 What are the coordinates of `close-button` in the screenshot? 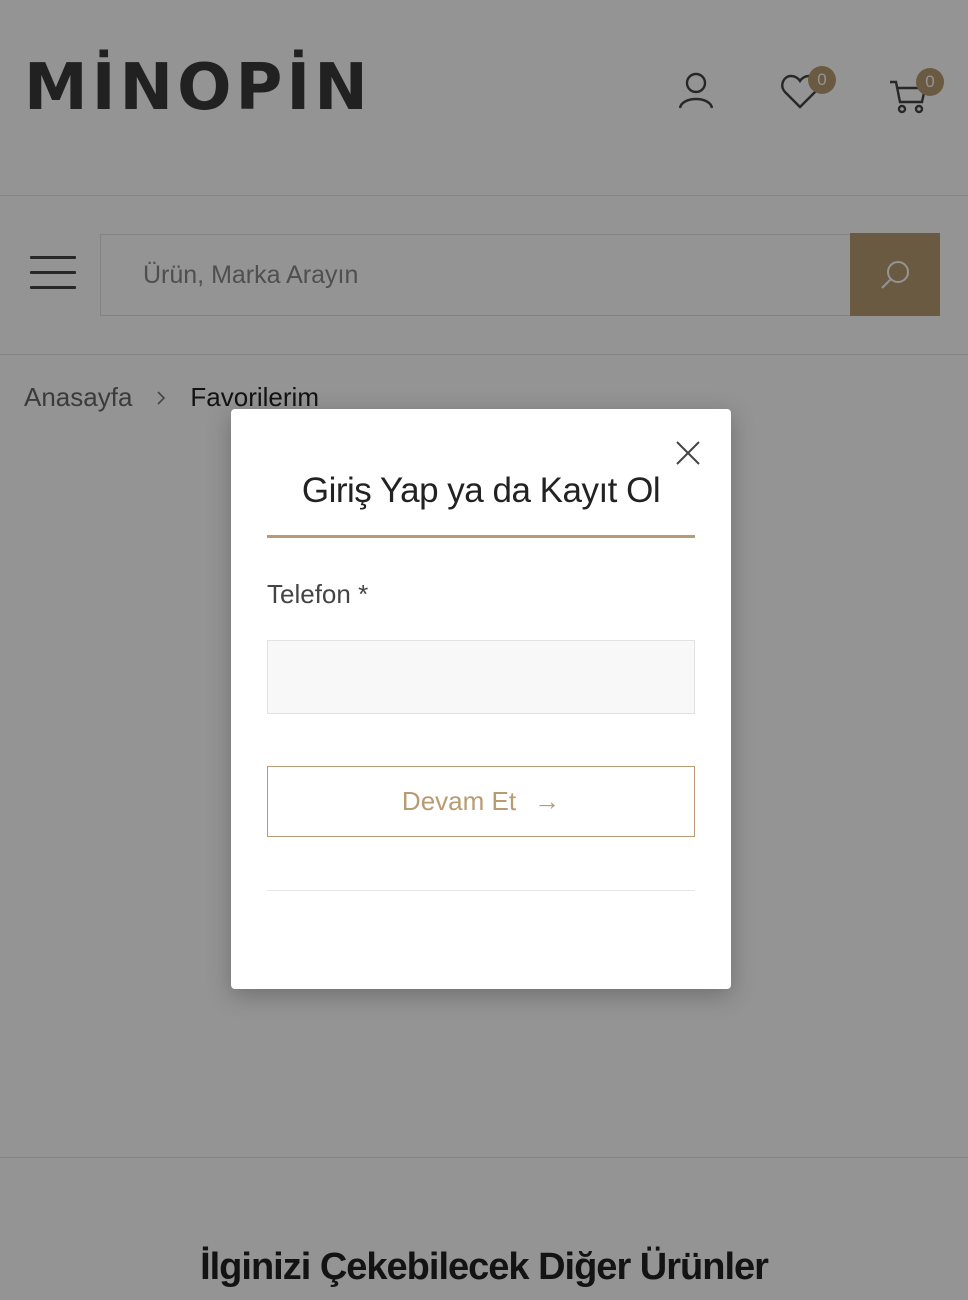 It's located at (688, 453).